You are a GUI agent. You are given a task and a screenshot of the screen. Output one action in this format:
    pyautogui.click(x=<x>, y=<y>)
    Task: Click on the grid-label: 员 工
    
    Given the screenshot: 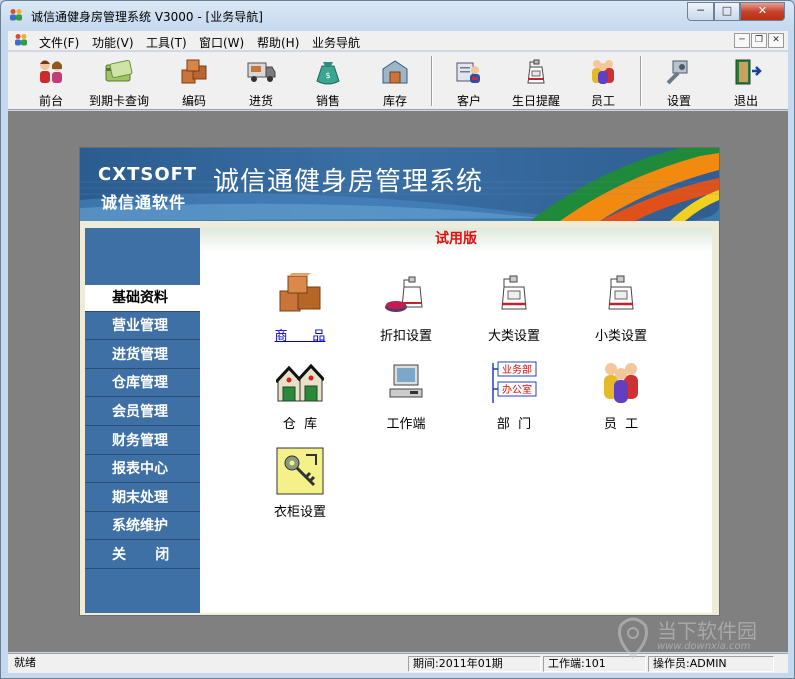 What is the action you would take?
    pyautogui.click(x=621, y=424)
    